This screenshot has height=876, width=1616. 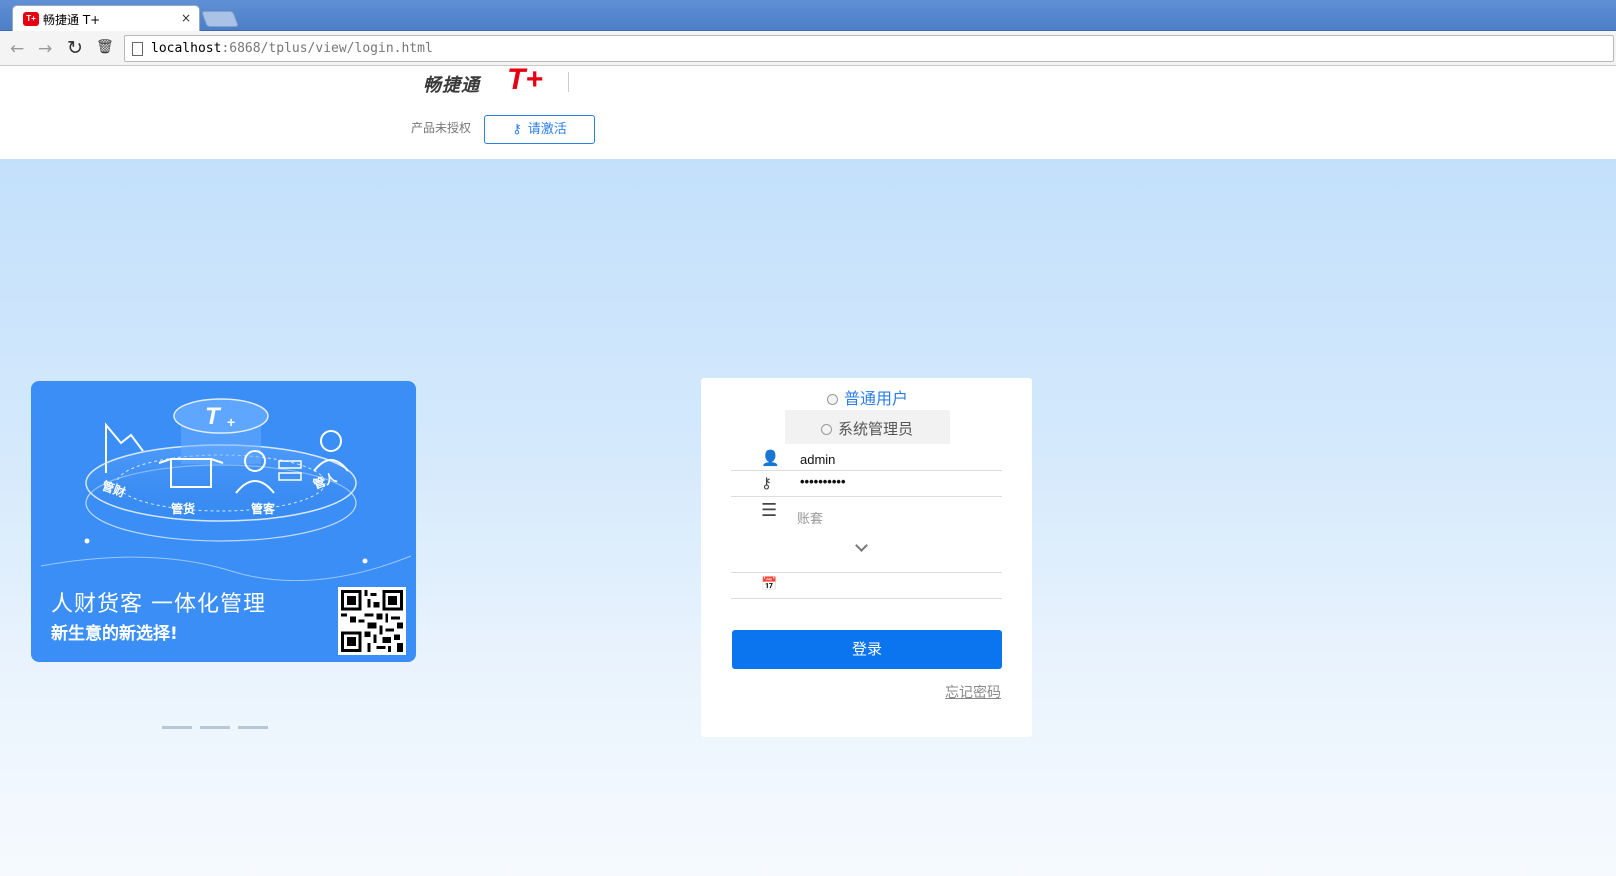 What do you see at coordinates (17, 49) in the screenshot?
I see `back-icon: ←` at bounding box center [17, 49].